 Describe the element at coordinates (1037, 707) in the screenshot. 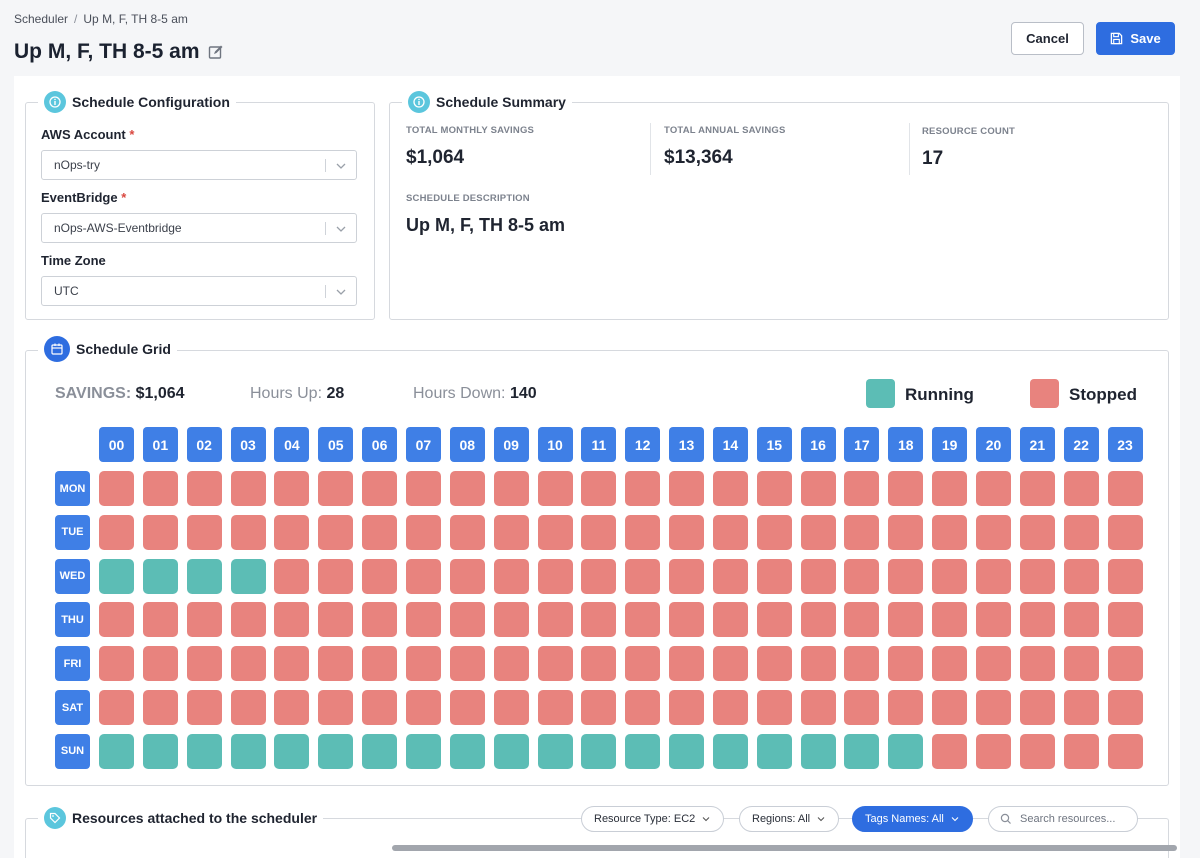

I see `grid-cell-sat-21-stopped` at that location.